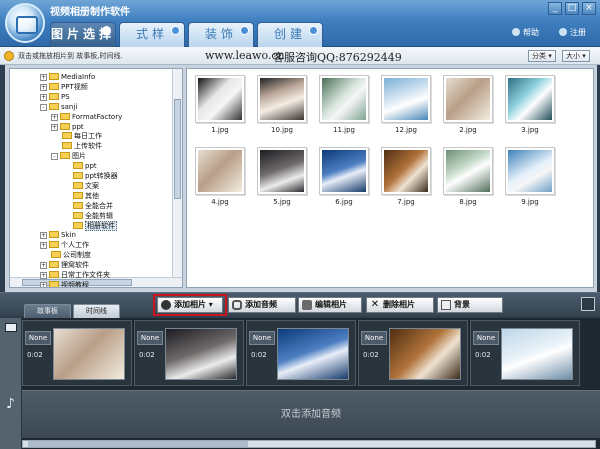  Describe the element at coordinates (72, 311) in the screenshot. I see `timeline-tabs: 故事板 时间线` at that location.